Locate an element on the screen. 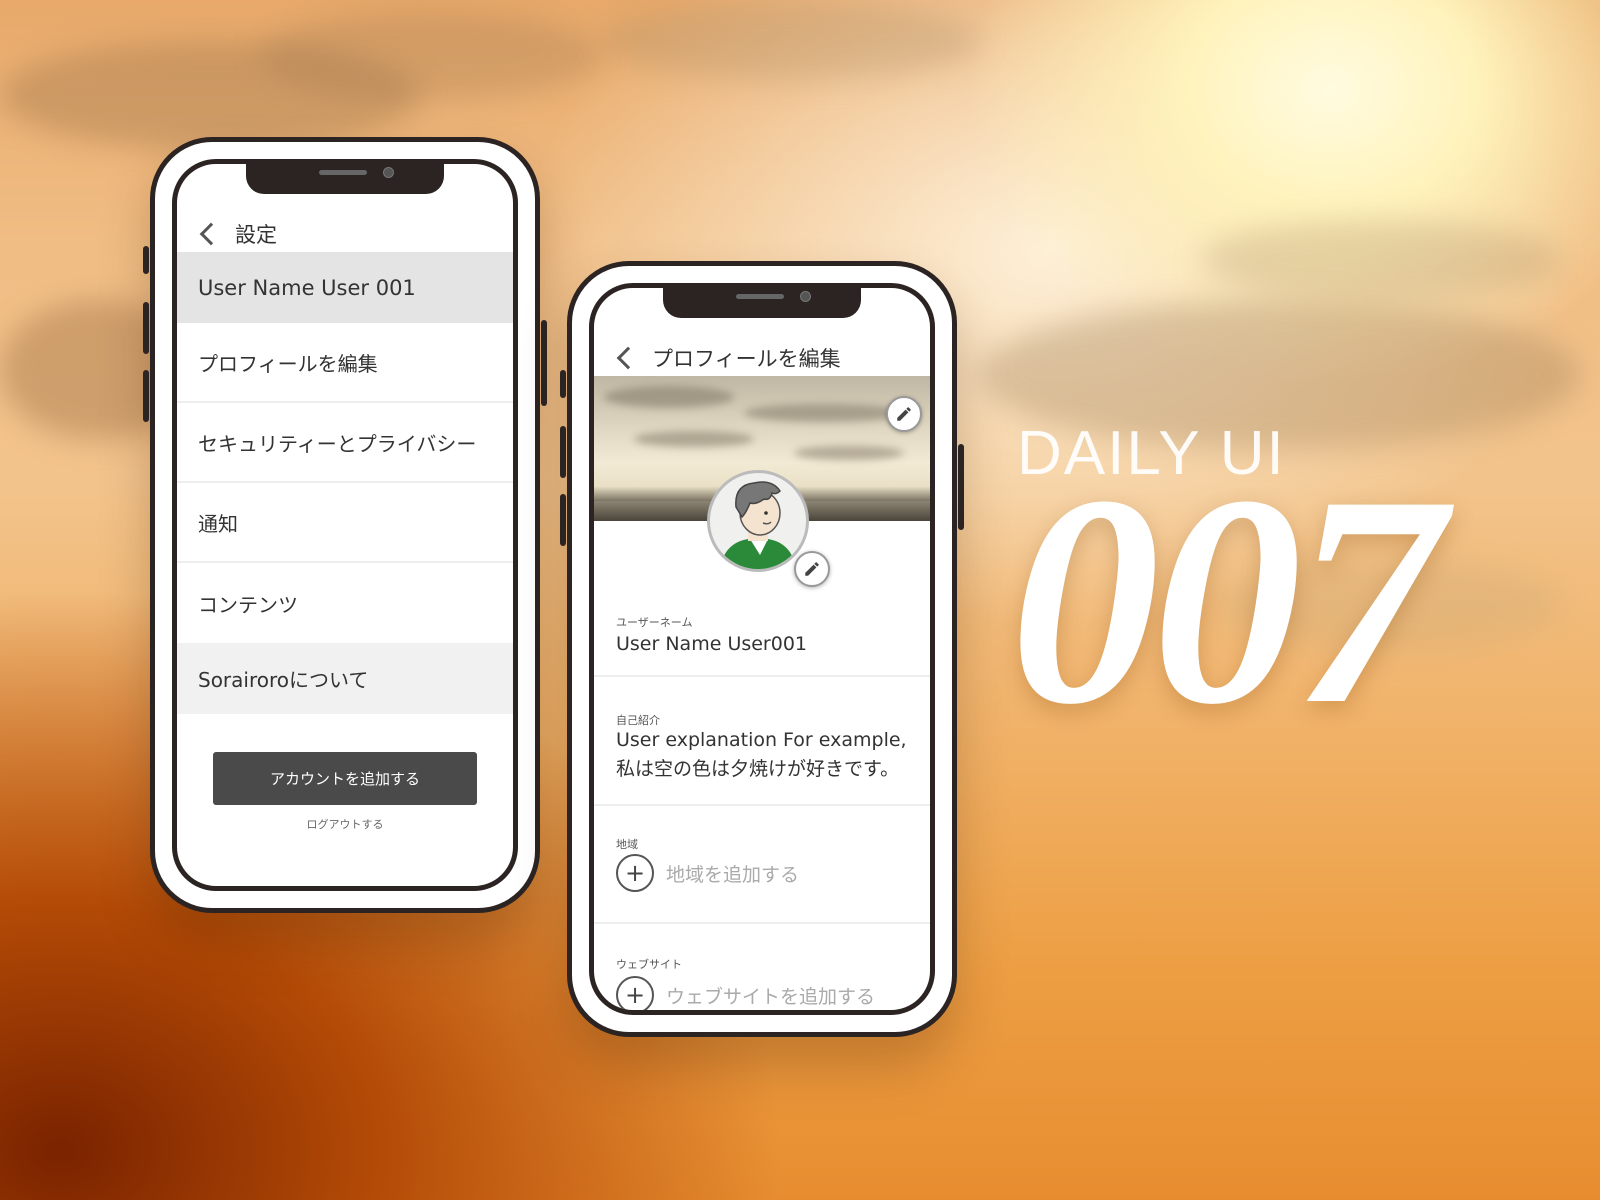 This screenshot has height=1200, width=1600. profile-header: プロフィールを編集 is located at coordinates (768, 358).